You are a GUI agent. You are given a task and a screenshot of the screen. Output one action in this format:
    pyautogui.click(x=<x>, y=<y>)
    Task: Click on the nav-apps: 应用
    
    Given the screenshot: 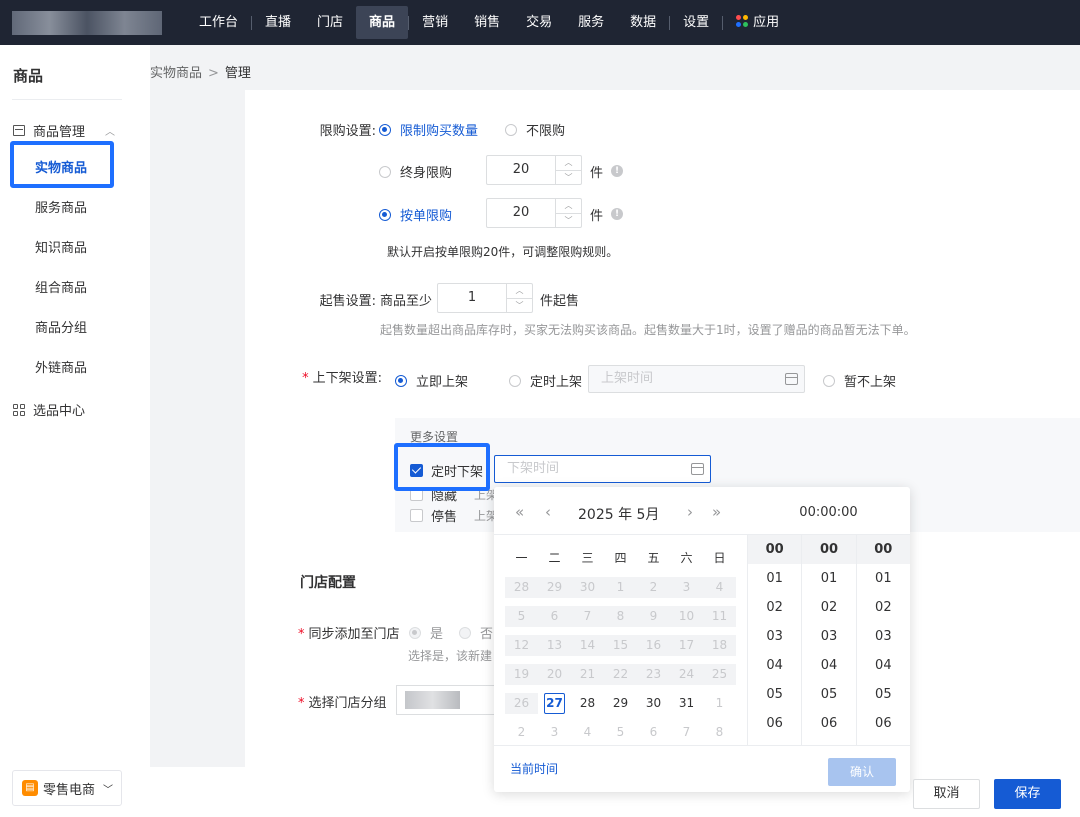 What is the action you would take?
    pyautogui.click(x=757, y=22)
    